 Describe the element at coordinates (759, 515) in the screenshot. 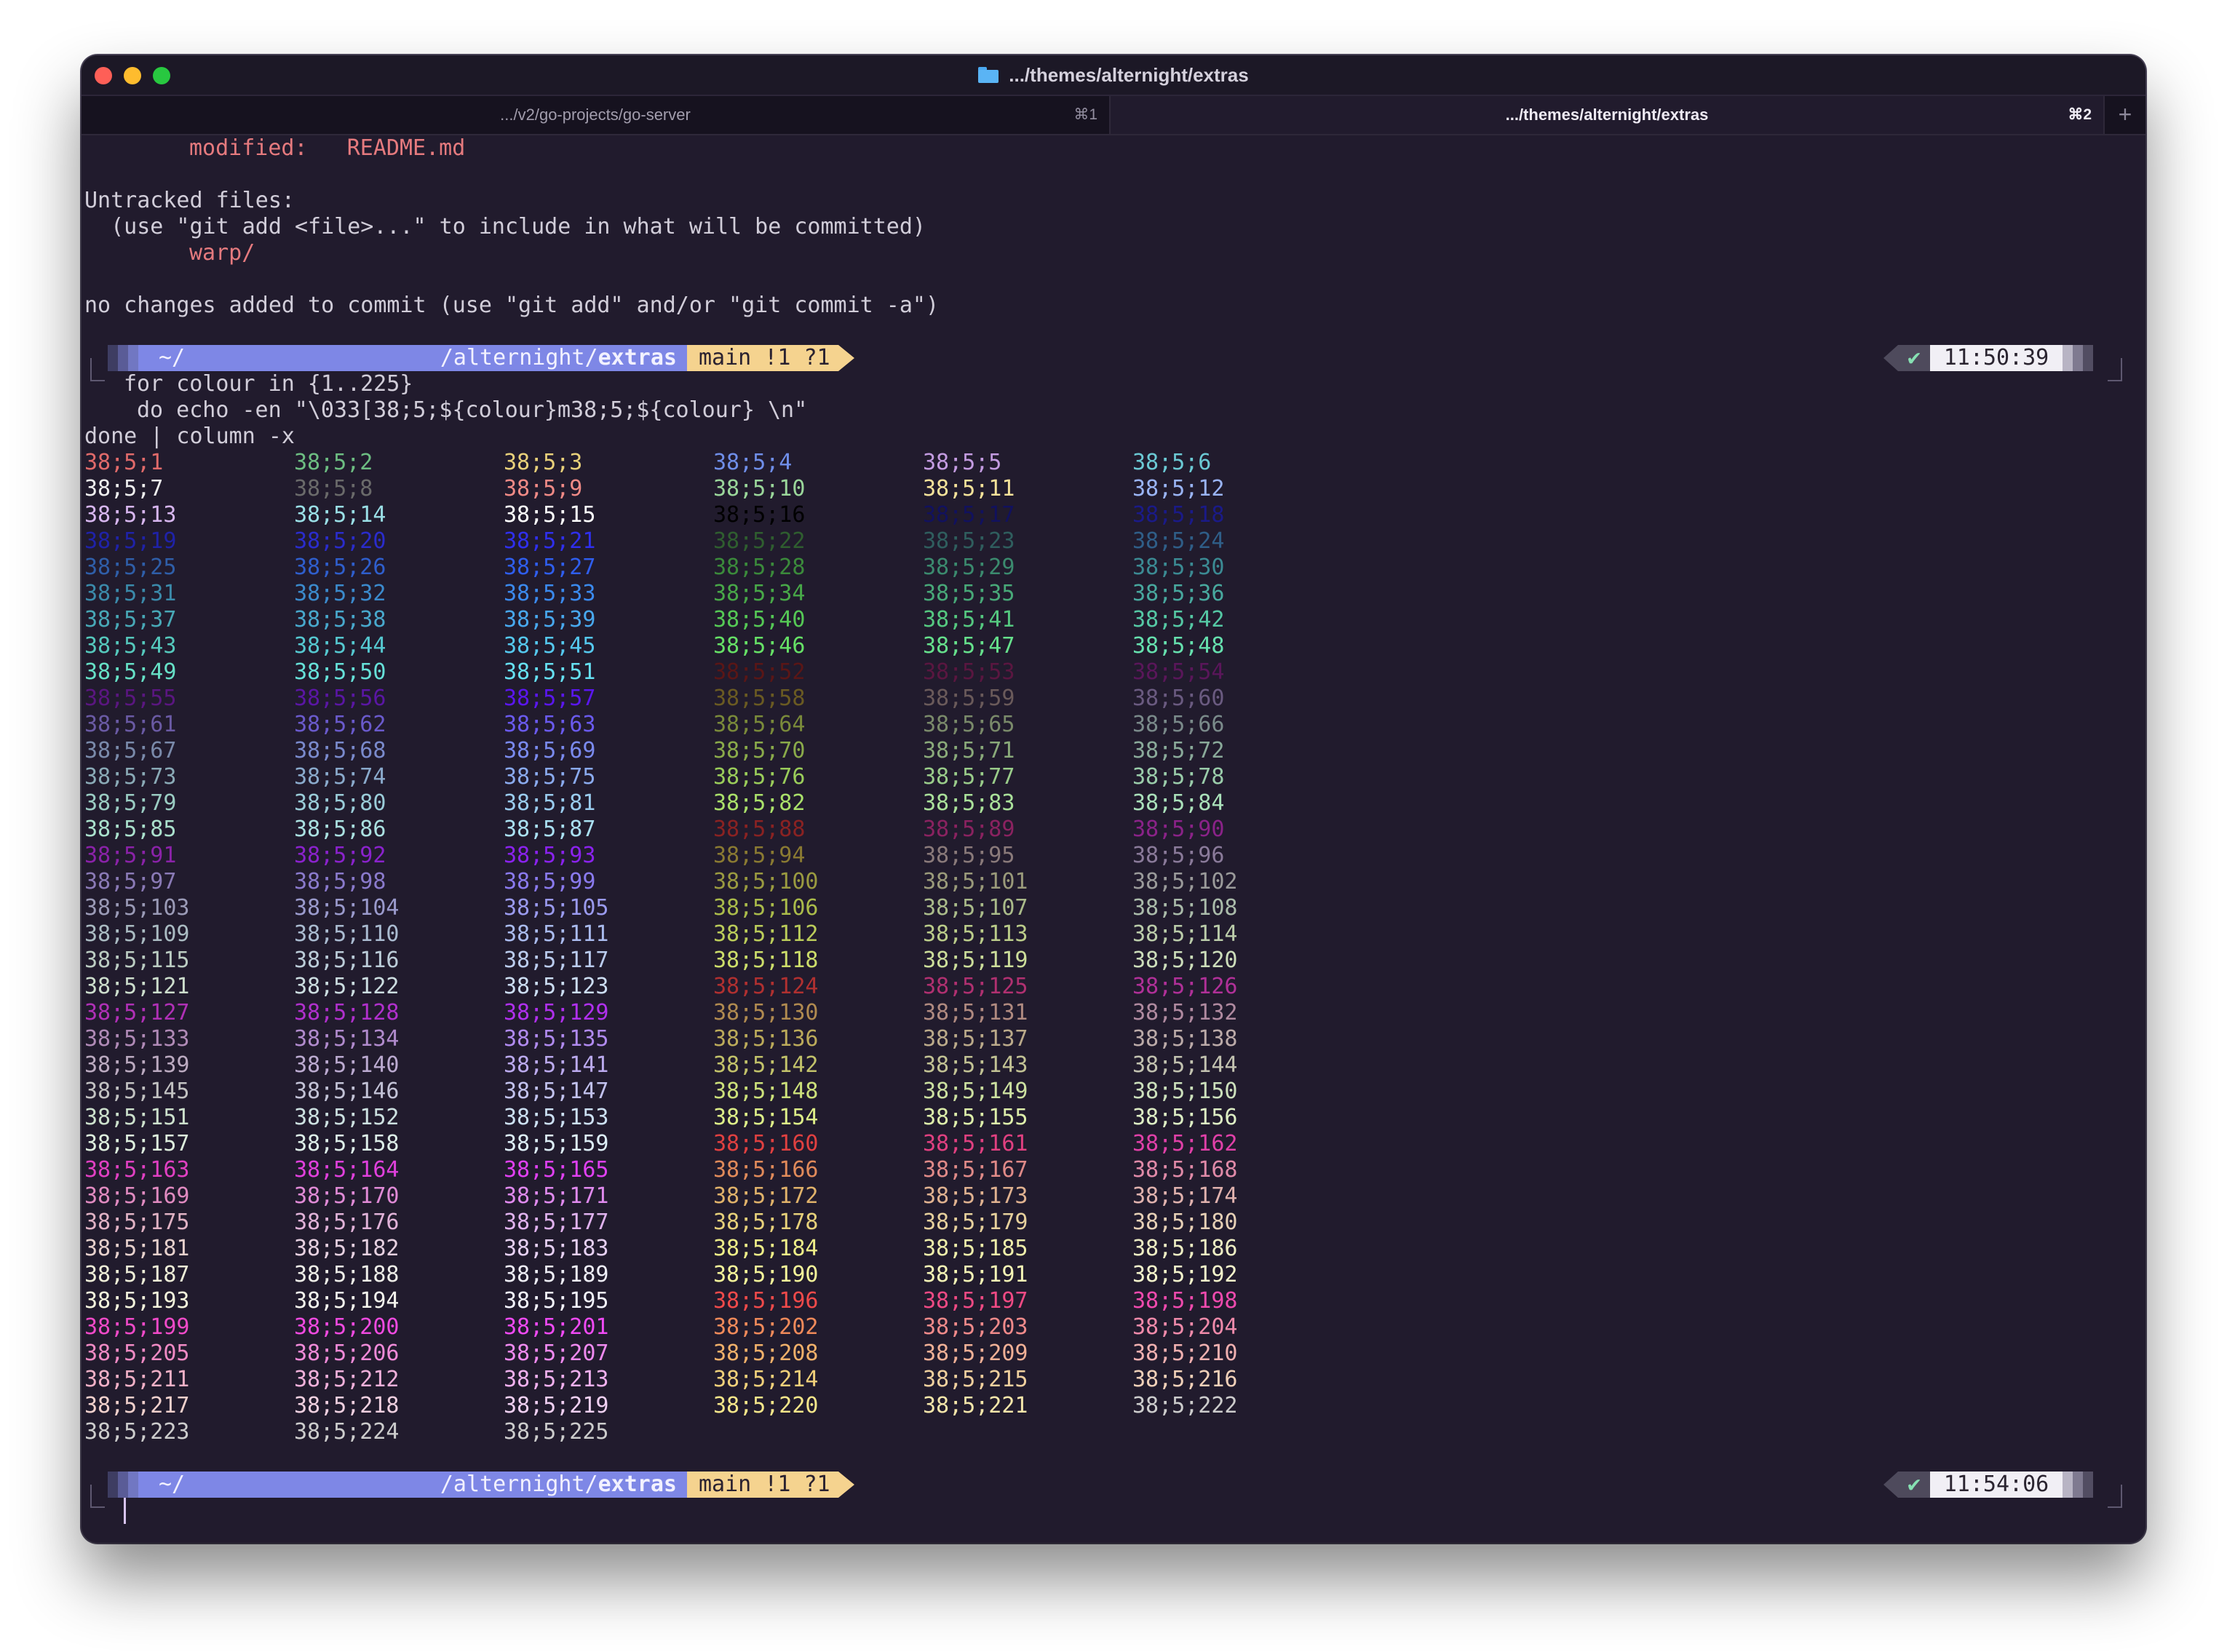

I see `colour-sample: 38;5;16` at that location.